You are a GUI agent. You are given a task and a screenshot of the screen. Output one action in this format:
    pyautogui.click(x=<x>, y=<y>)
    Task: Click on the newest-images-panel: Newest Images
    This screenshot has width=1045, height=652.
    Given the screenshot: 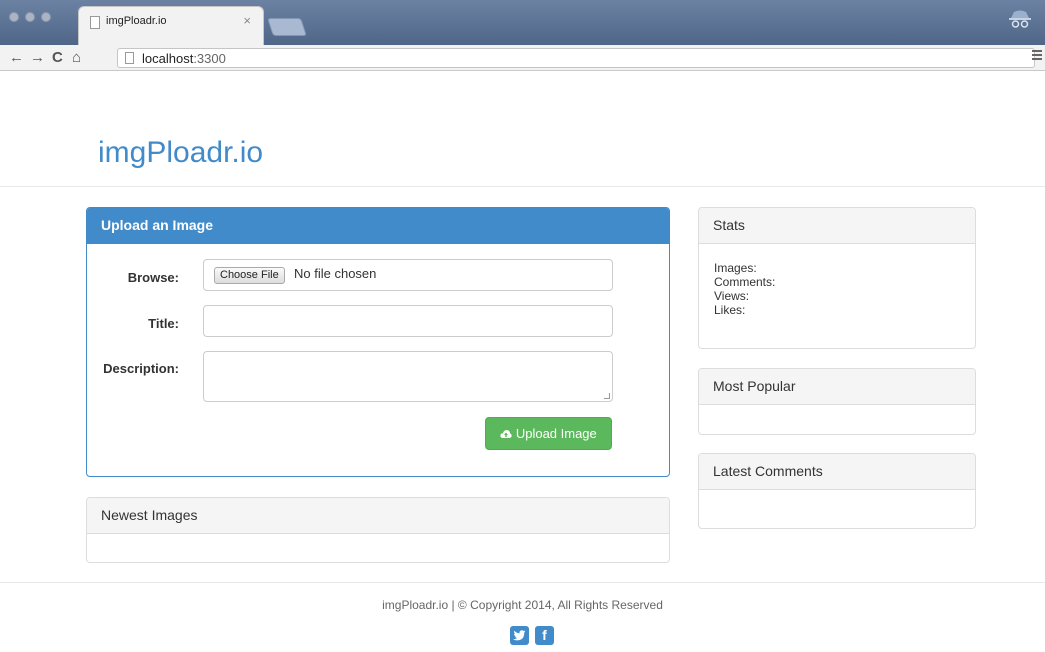 What is the action you would take?
    pyautogui.click(x=378, y=530)
    